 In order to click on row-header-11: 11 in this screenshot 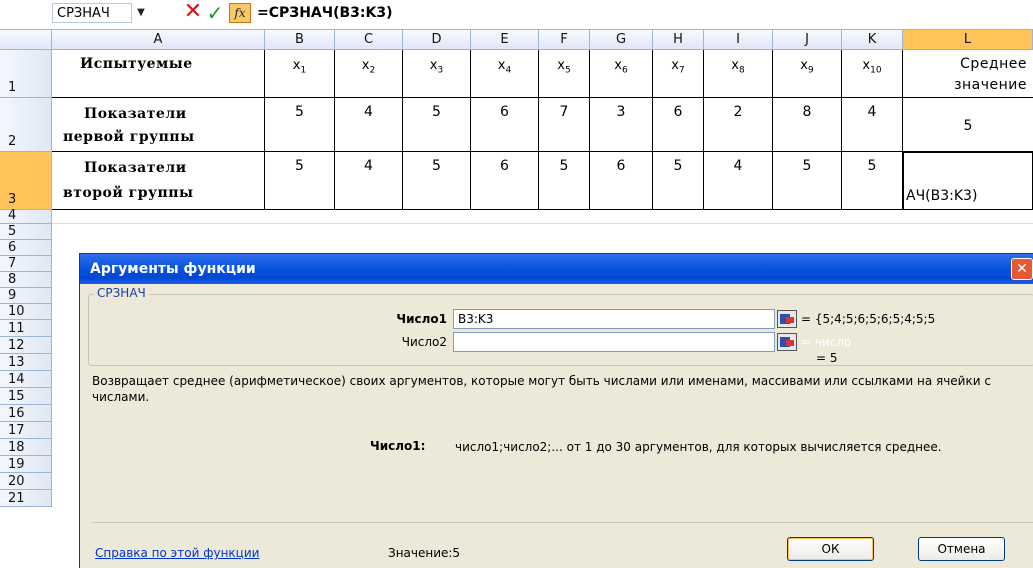, I will do `click(26, 328)`.